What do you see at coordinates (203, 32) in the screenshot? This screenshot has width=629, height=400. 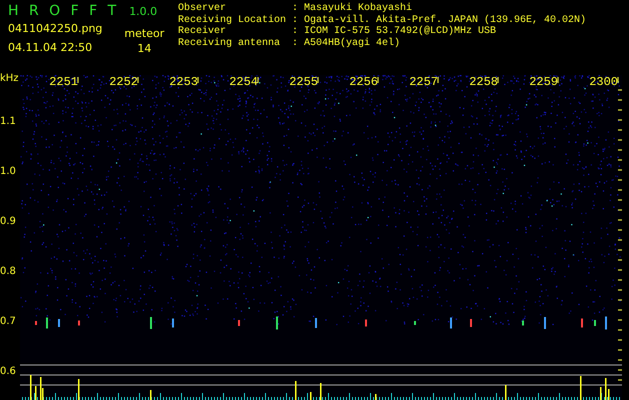 I see `info-label: Receiver` at bounding box center [203, 32].